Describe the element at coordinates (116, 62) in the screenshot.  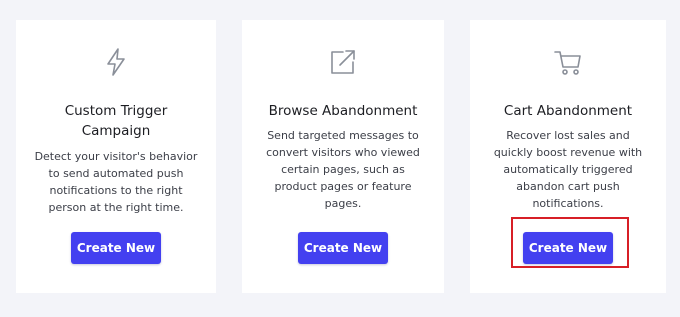
I see `lightning-bolt-icon` at that location.